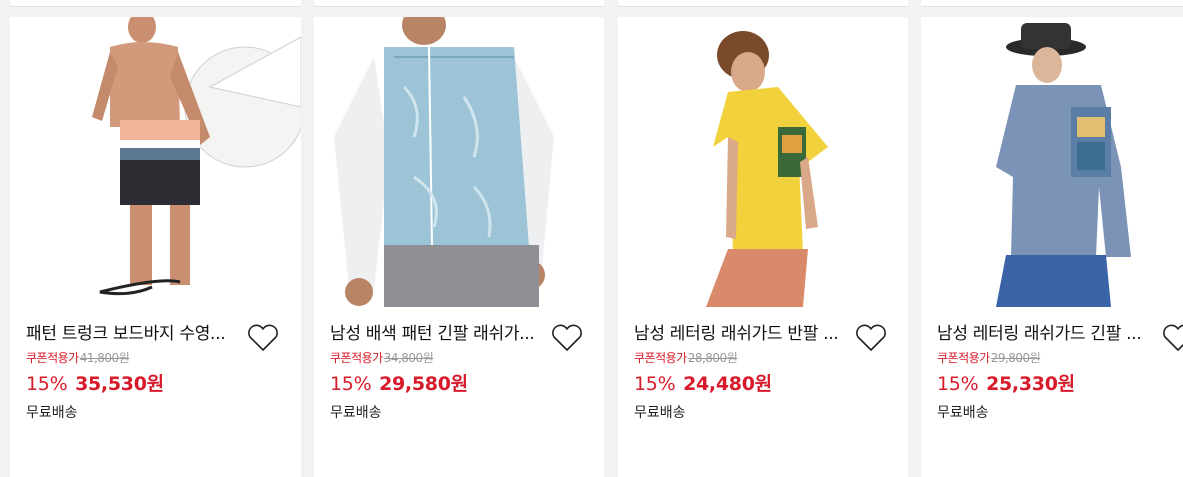 Image resolution: width=1183 pixels, height=477 pixels. Describe the element at coordinates (1063, 165) in the screenshot. I see `blue-longsleeve-hat-photo` at that location.